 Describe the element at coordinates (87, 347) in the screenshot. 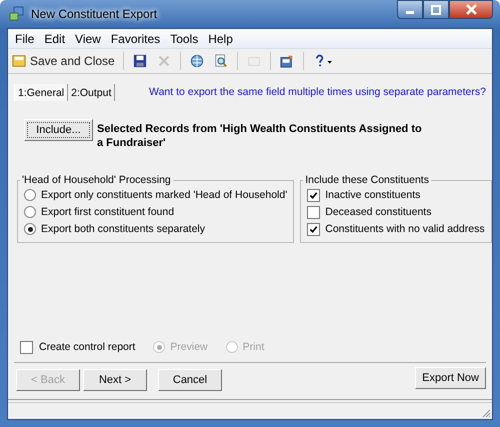

I see `option-label: Create control report` at that location.